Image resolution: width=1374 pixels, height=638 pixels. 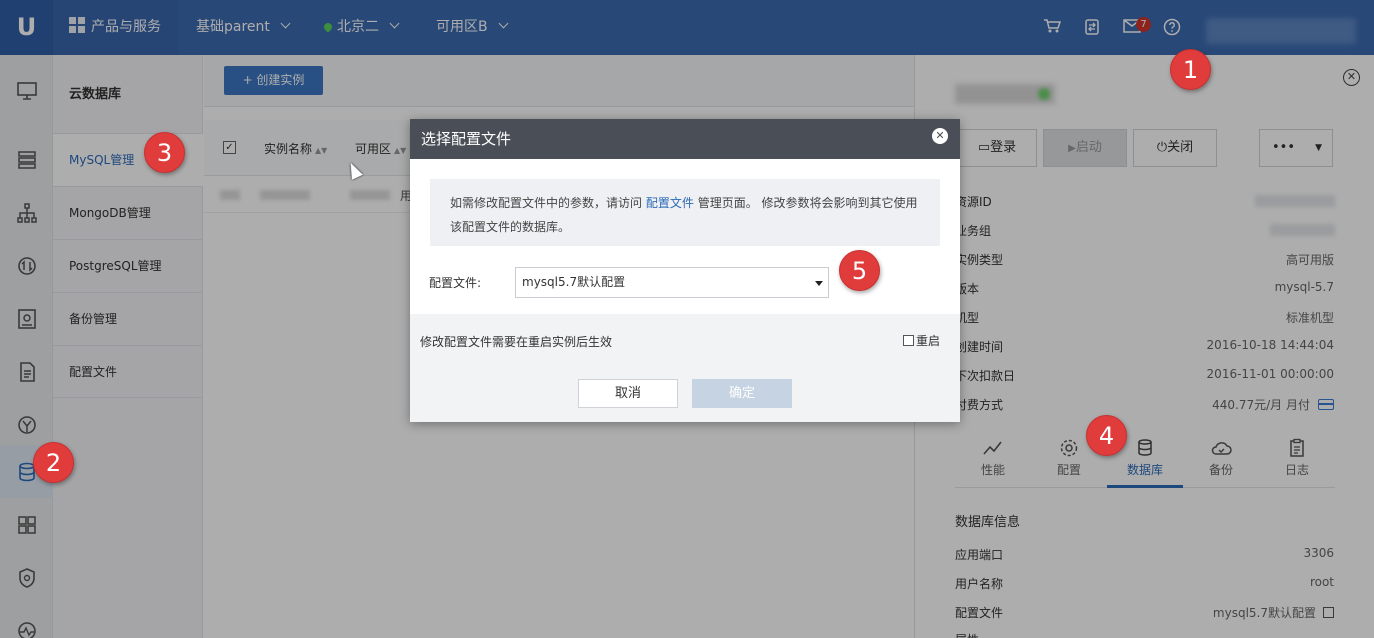 What do you see at coordinates (574, 282) in the screenshot?
I see `select-value: mysql5.7默认配置` at bounding box center [574, 282].